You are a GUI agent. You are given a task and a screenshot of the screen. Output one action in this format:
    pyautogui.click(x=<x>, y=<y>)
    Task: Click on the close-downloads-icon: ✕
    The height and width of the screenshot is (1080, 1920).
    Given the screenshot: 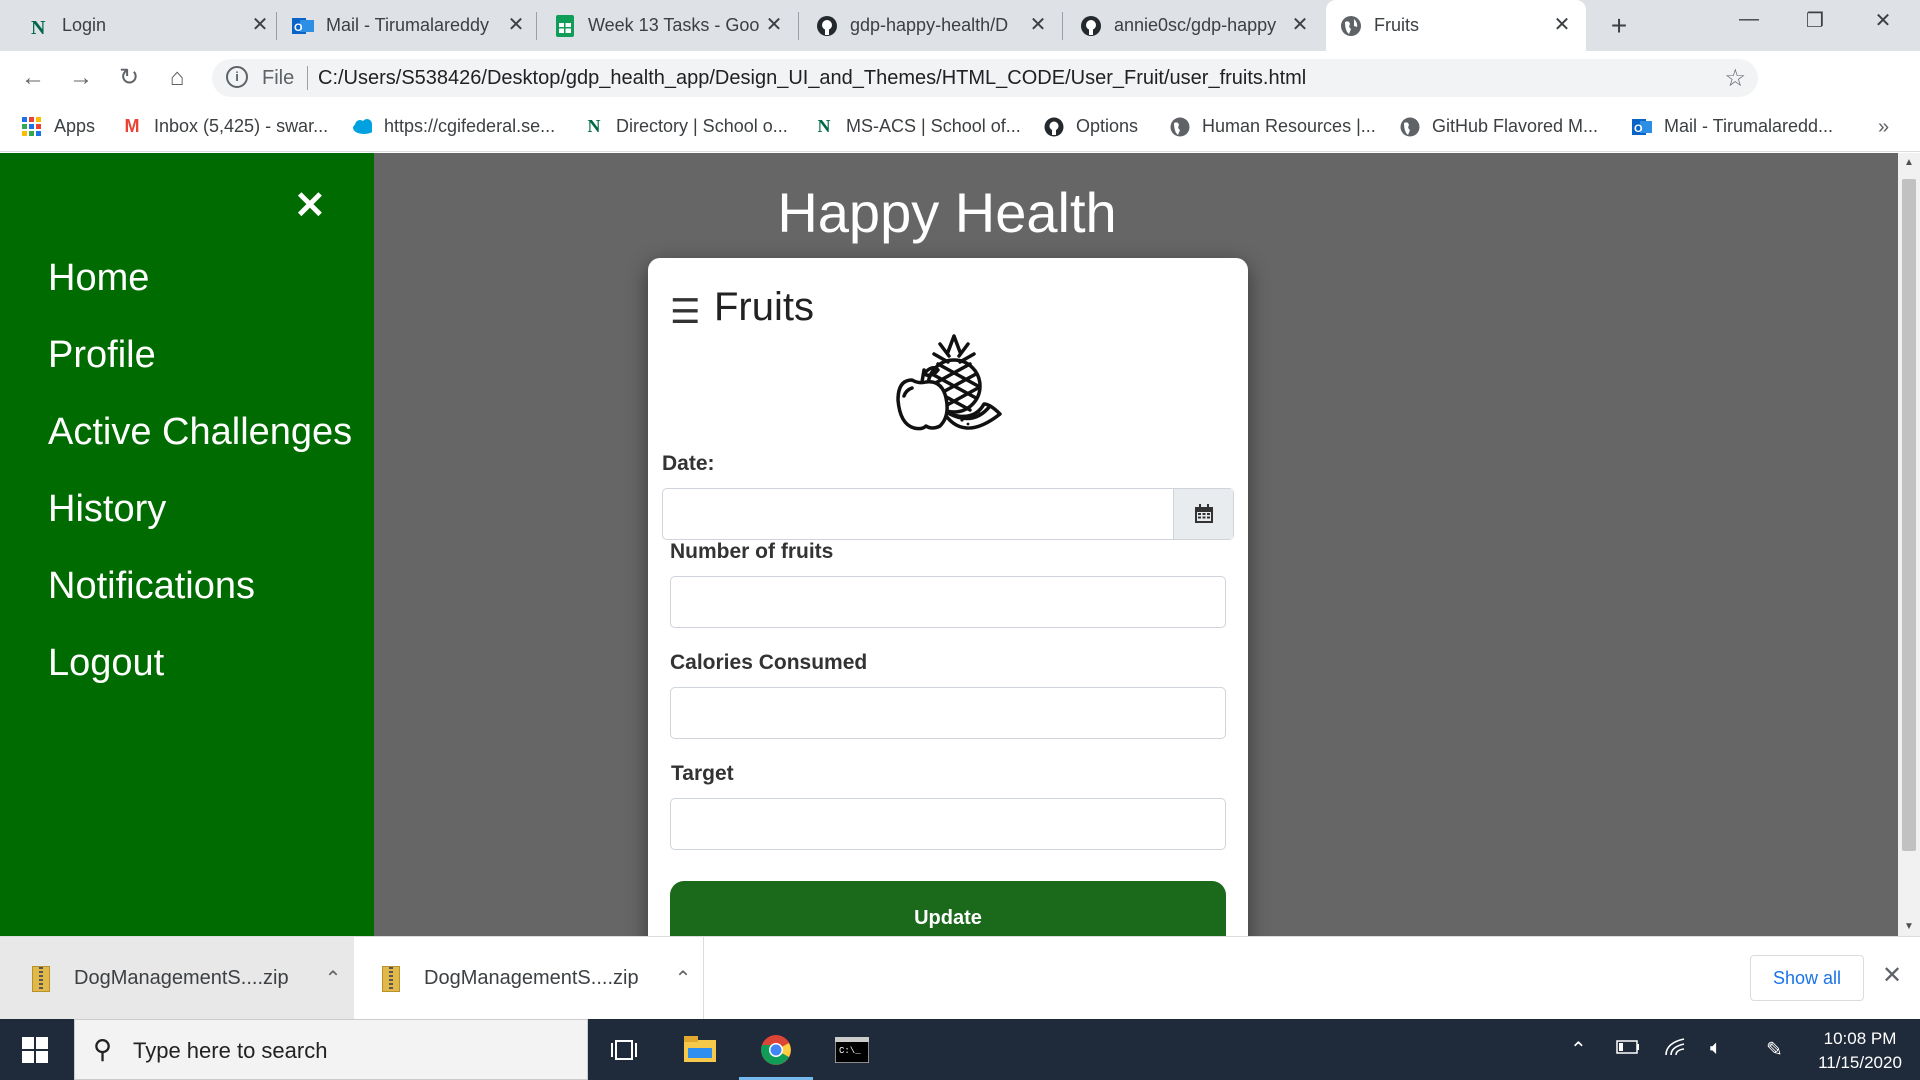 What is the action you would take?
    pyautogui.click(x=1892, y=975)
    